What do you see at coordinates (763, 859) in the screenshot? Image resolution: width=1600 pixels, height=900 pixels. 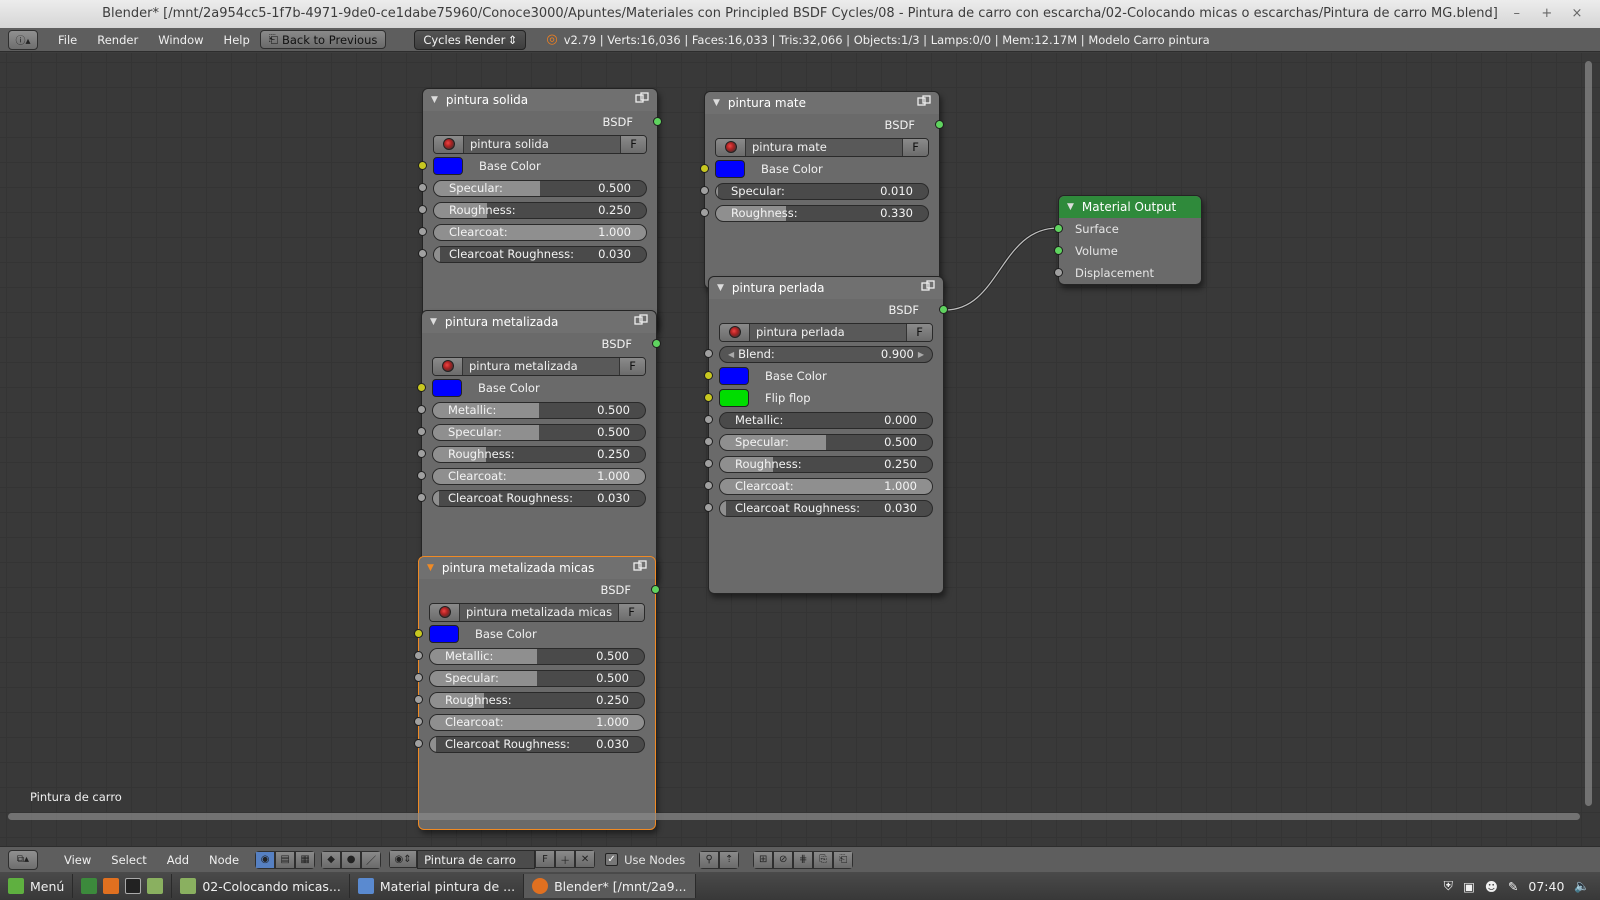 I see `snap-toggle-icon: ⊞` at bounding box center [763, 859].